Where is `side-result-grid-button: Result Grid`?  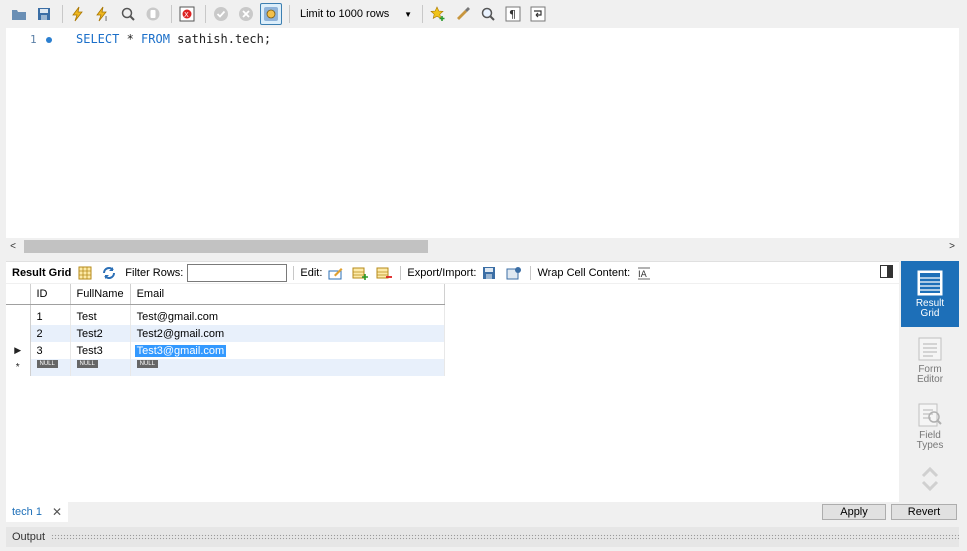 side-result-grid-button: Result Grid is located at coordinates (930, 294).